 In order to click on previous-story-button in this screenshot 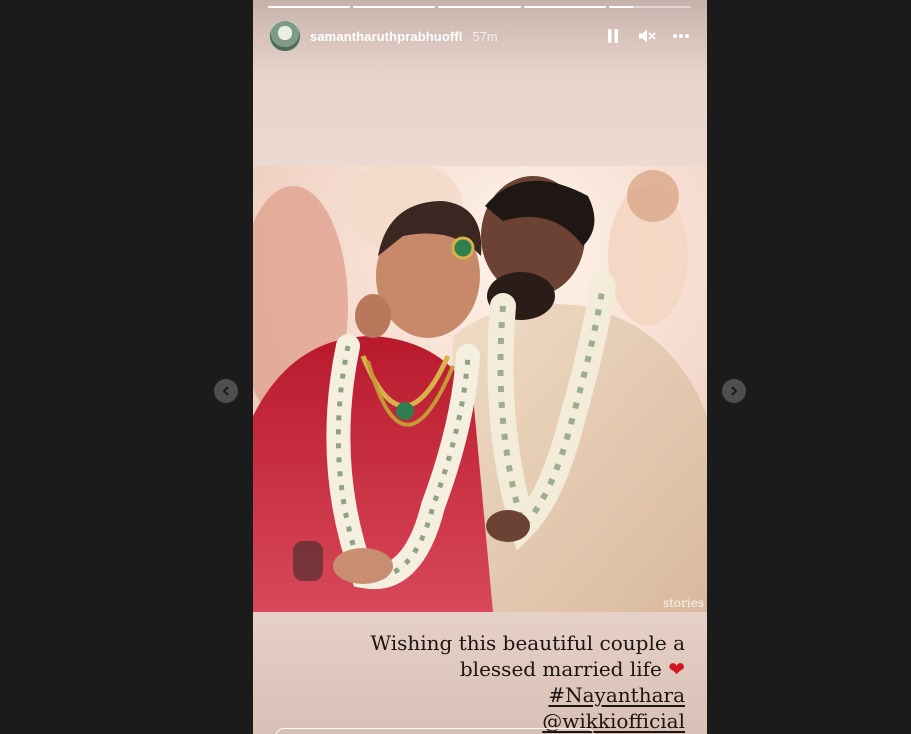, I will do `click(226, 391)`.